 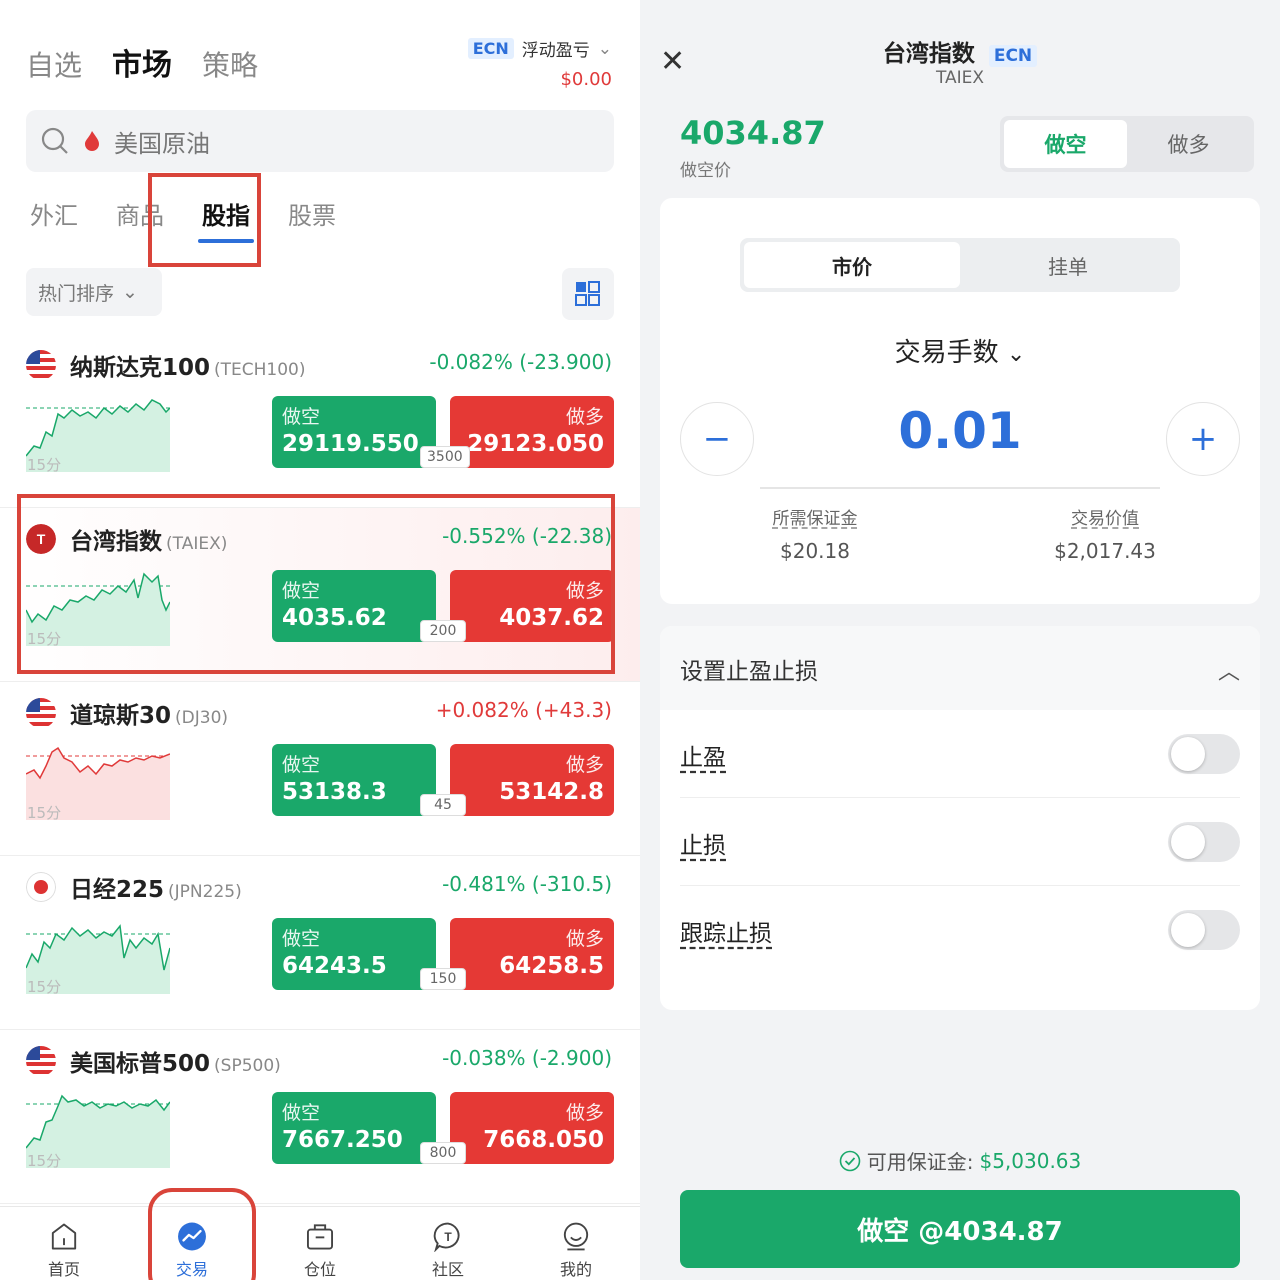 I want to click on buy-price: 53142.8, so click(x=551, y=792).